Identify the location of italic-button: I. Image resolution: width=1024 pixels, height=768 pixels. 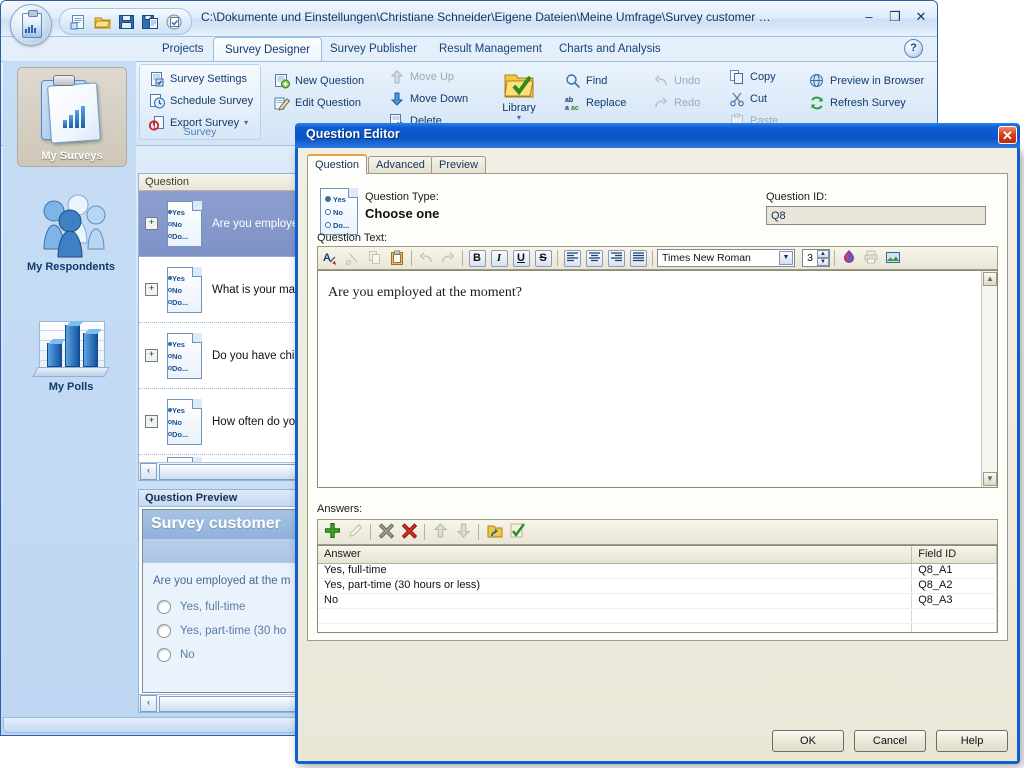
(499, 258).